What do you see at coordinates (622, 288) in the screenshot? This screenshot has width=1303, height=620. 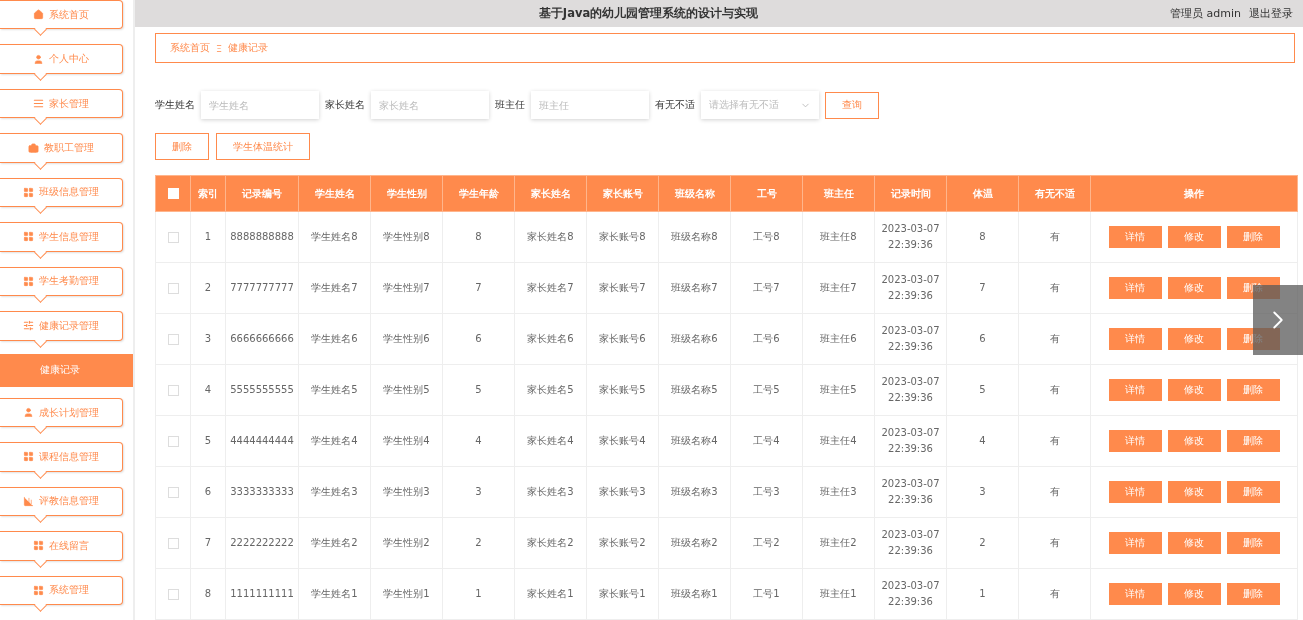 I see `table-cell: 家长账号7` at bounding box center [622, 288].